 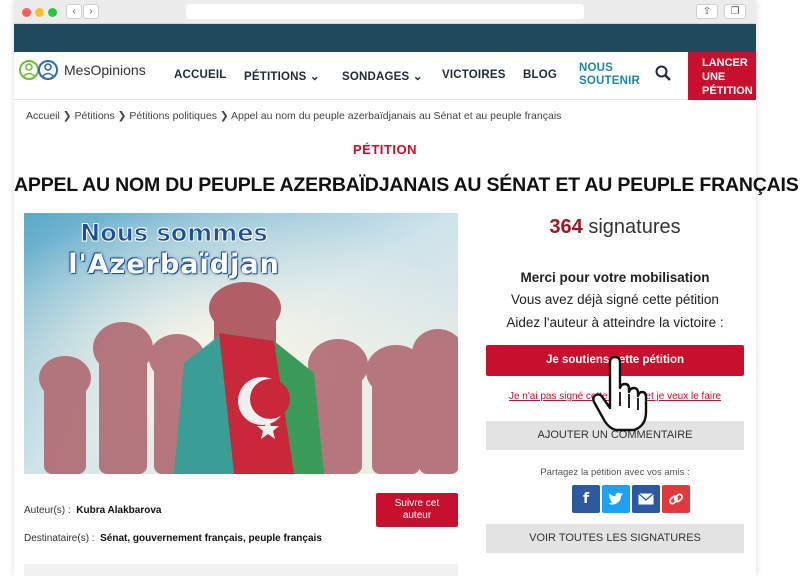 What do you see at coordinates (474, 75) in the screenshot?
I see `nav-victoires: VICTOIRES` at bounding box center [474, 75].